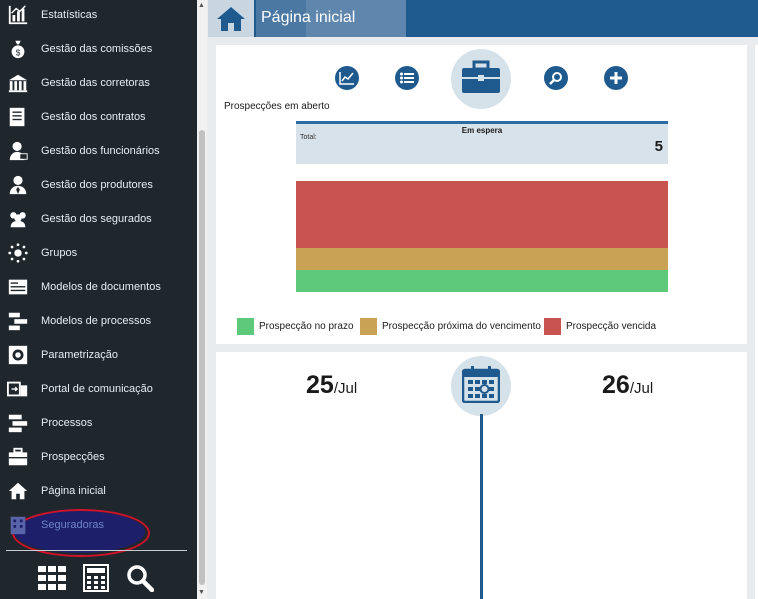  I want to click on sidebar-item-produtores: Gestão dos produtores, so click(98, 185).